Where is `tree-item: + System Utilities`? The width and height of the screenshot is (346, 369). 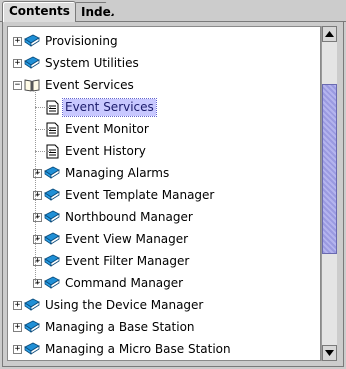
tree-item: + System Utilities is located at coordinates (77, 63).